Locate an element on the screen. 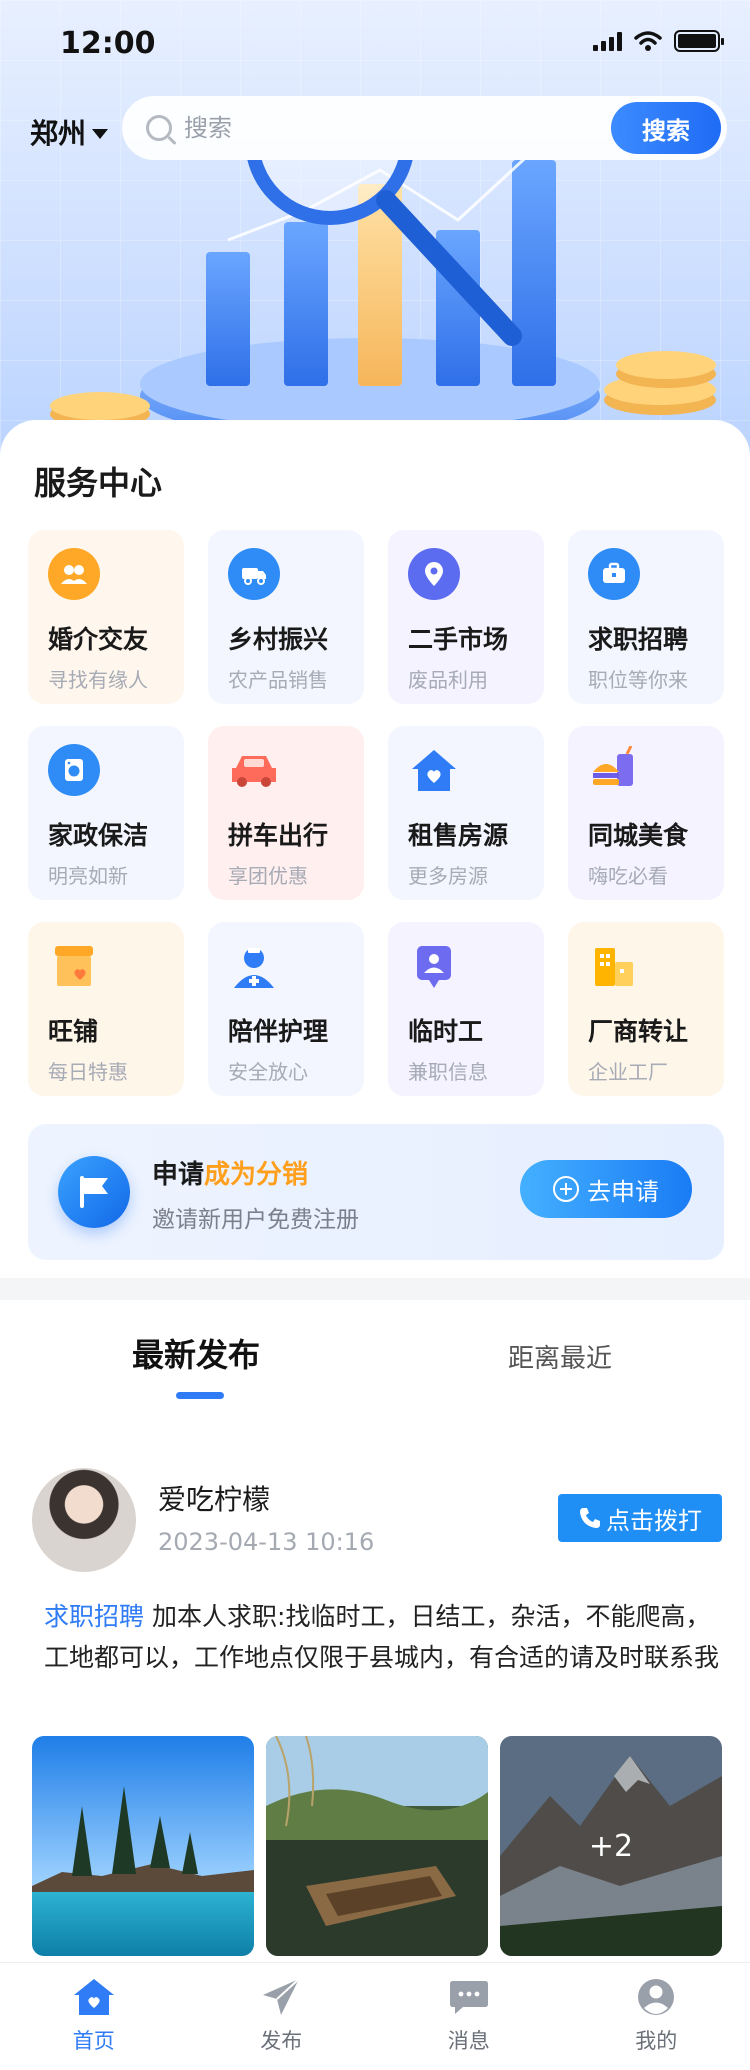  post-time: 2023-04-13 10:16 is located at coordinates (266, 1542).